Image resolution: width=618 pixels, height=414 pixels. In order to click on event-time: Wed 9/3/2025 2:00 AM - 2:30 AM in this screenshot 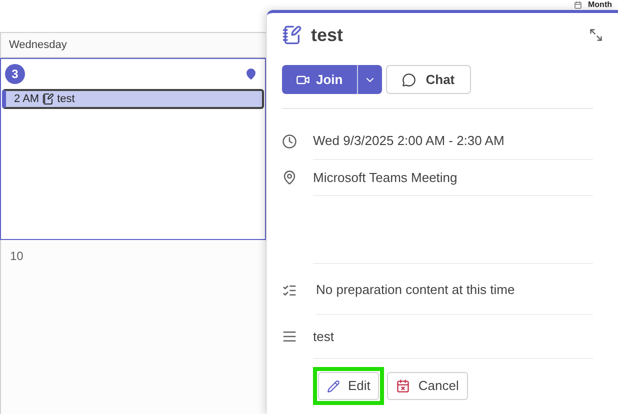, I will do `click(453, 141)`.